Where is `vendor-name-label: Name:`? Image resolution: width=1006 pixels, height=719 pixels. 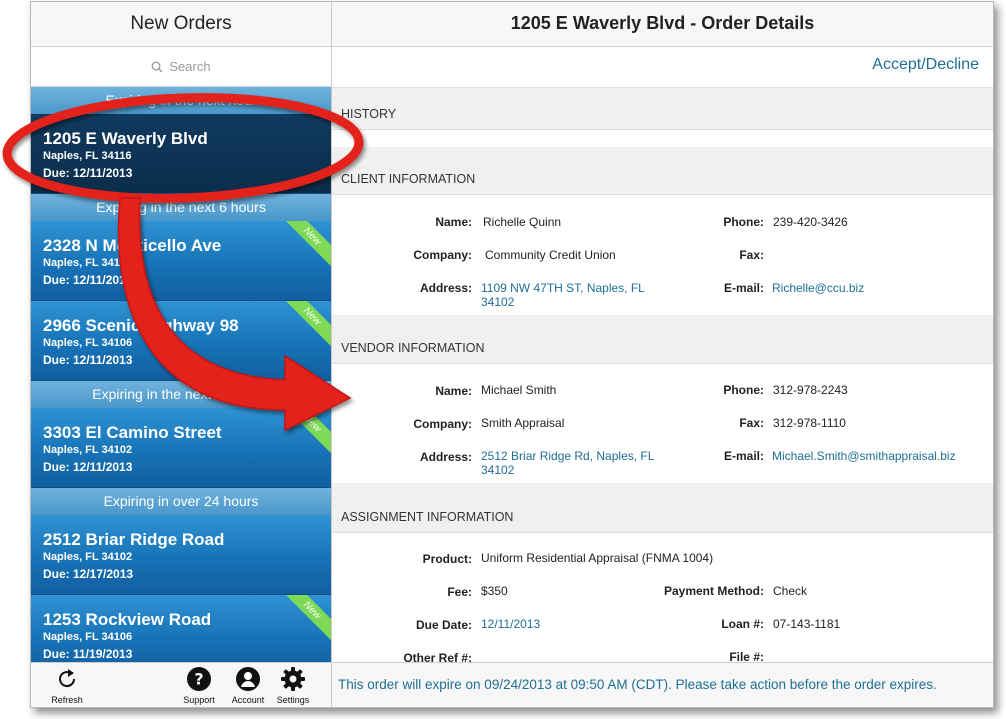 vendor-name-label: Name: is located at coordinates (453, 391).